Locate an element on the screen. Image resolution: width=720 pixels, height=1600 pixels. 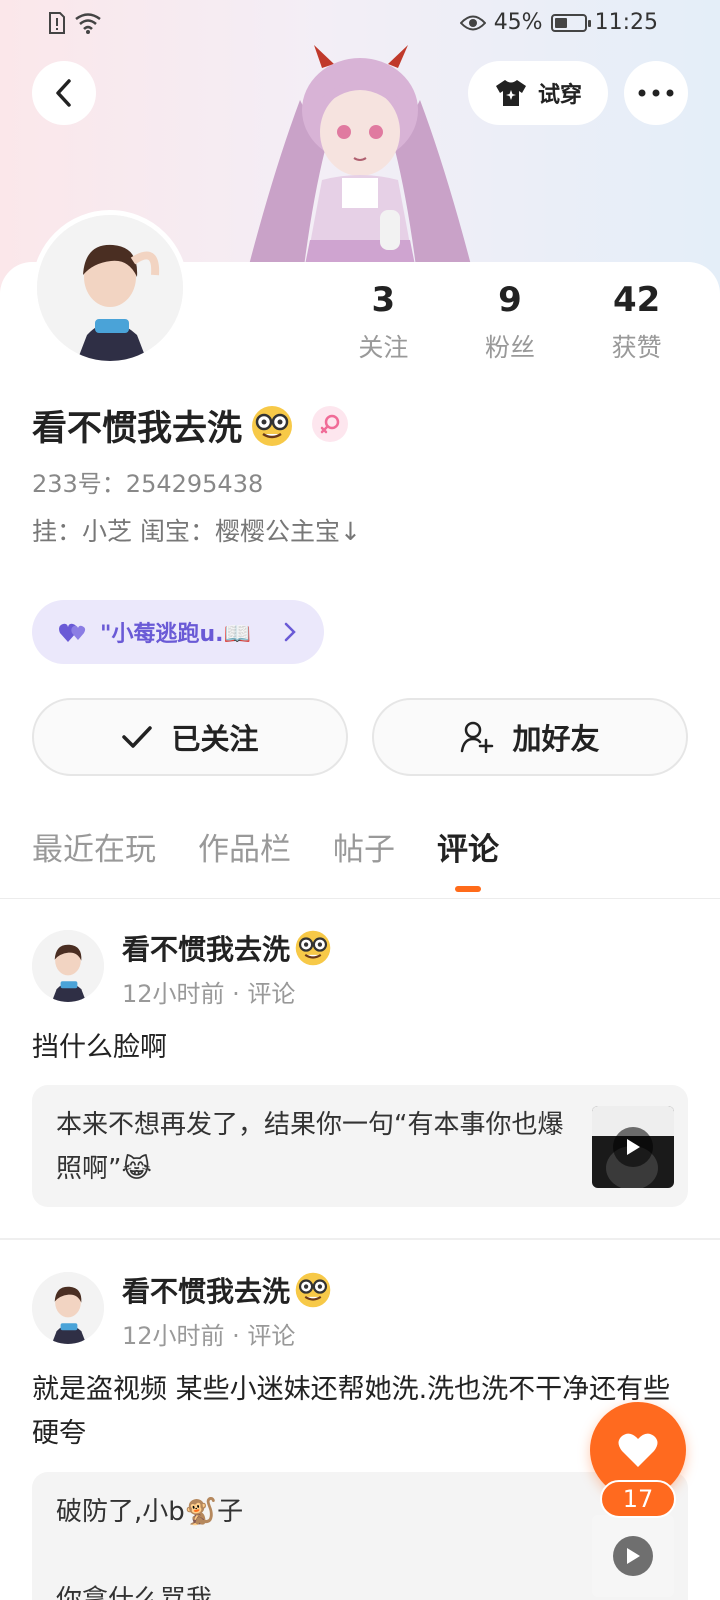
battery-percent: 45% is located at coordinates (518, 22).